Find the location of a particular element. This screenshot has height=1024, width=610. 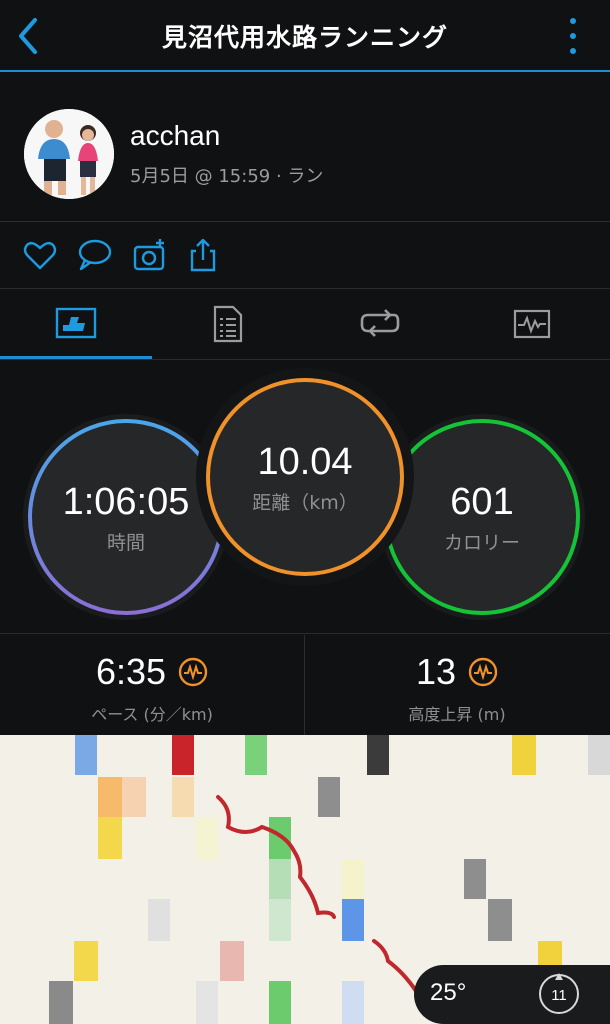

wind-direction-icon: 11 is located at coordinates (559, 993).